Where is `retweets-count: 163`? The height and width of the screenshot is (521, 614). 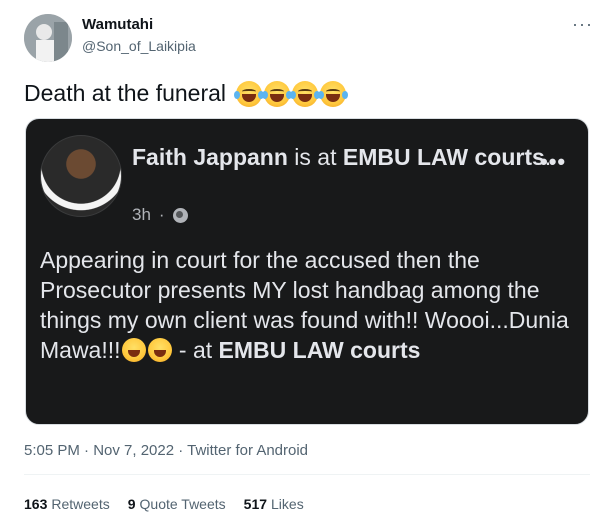 retweets-count: 163 is located at coordinates (36, 504).